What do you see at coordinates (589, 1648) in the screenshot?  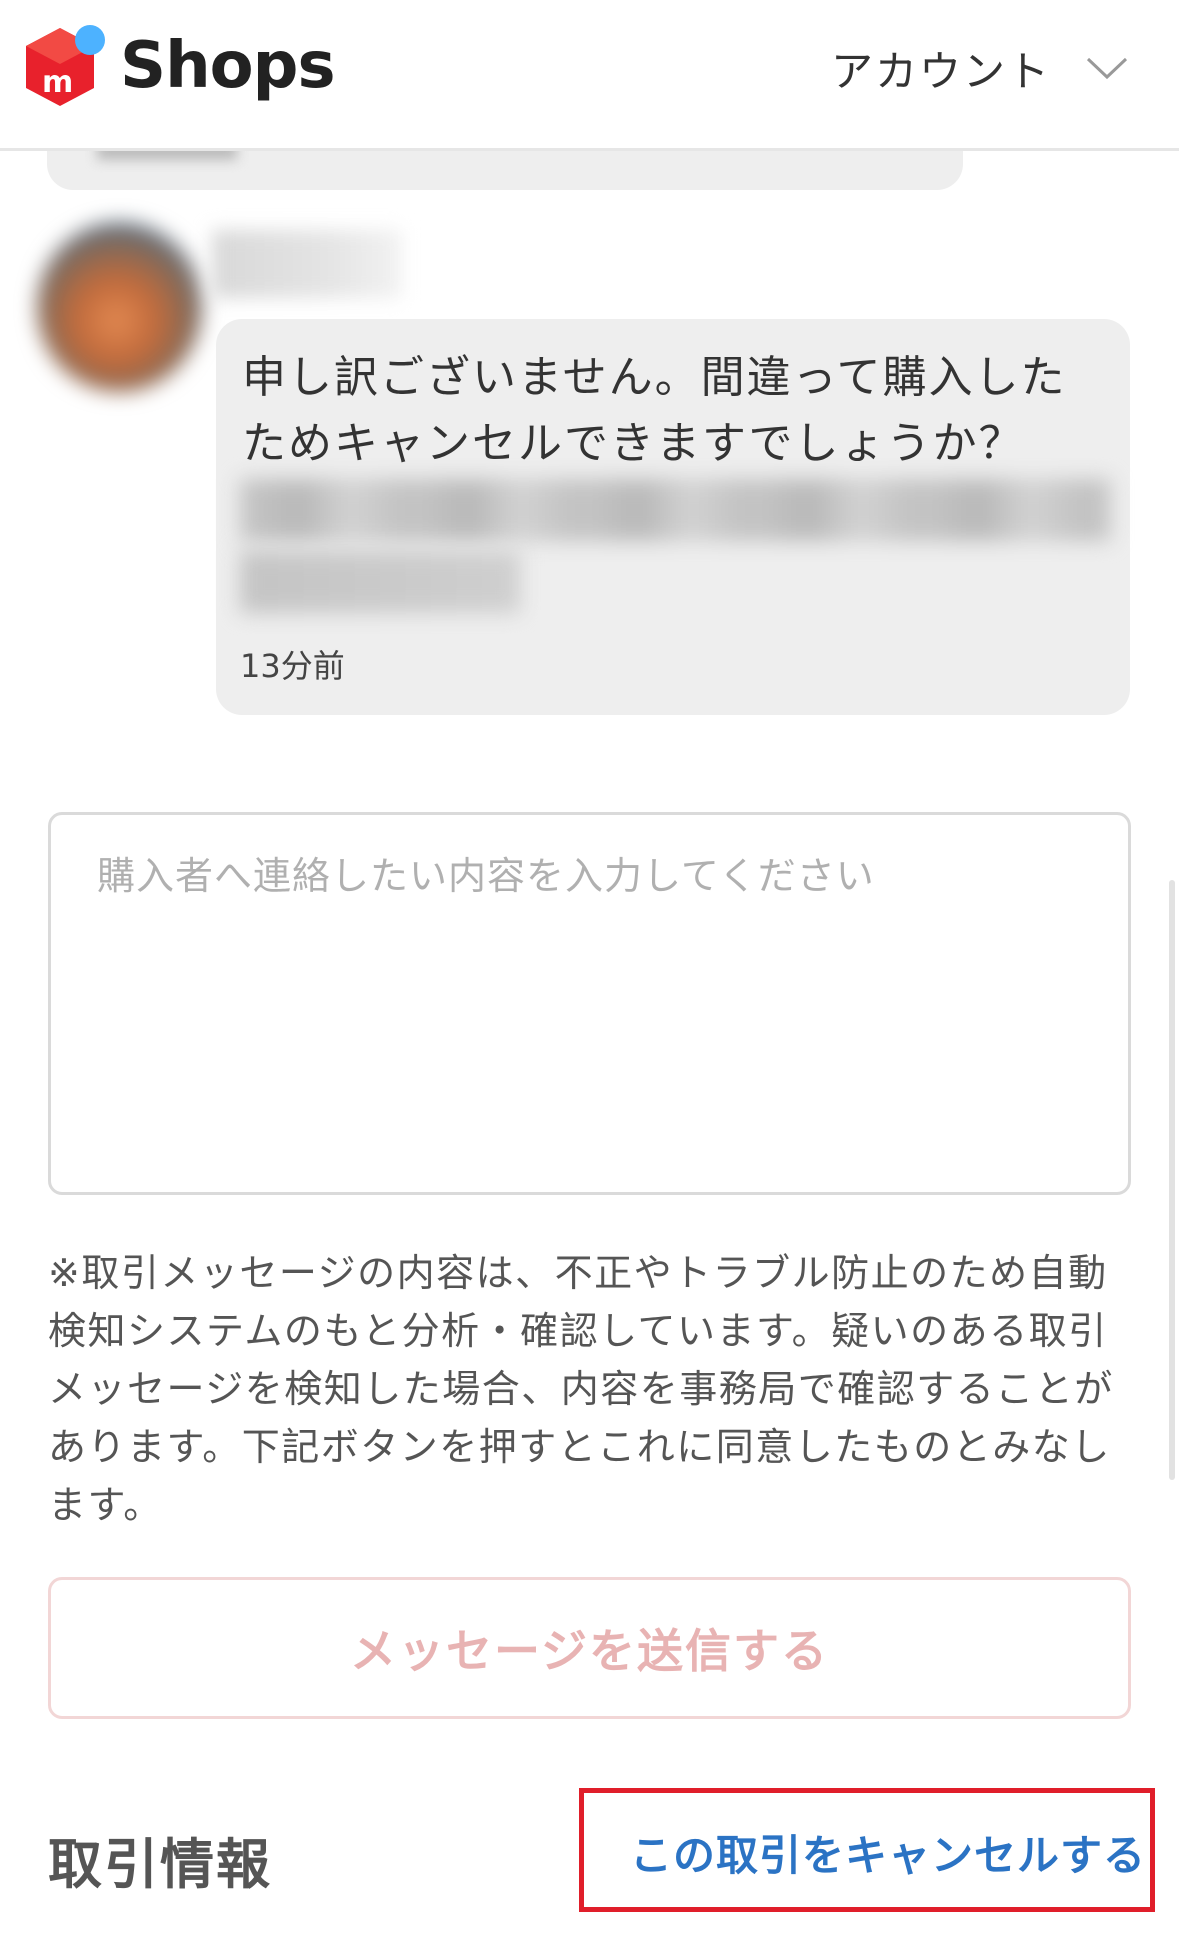 I see `send-message-button: メッセージを送信する` at bounding box center [589, 1648].